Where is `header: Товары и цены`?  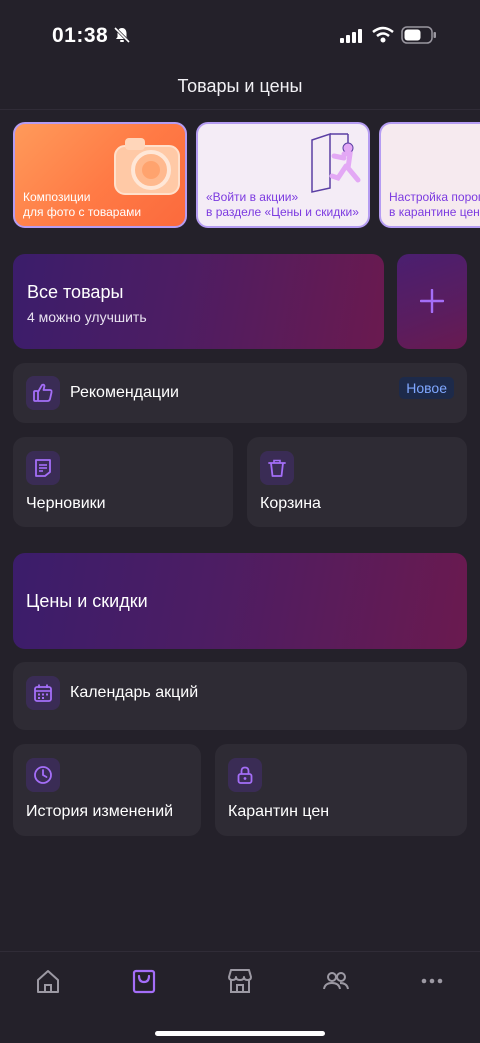 header: Товары и цены is located at coordinates (240, 91).